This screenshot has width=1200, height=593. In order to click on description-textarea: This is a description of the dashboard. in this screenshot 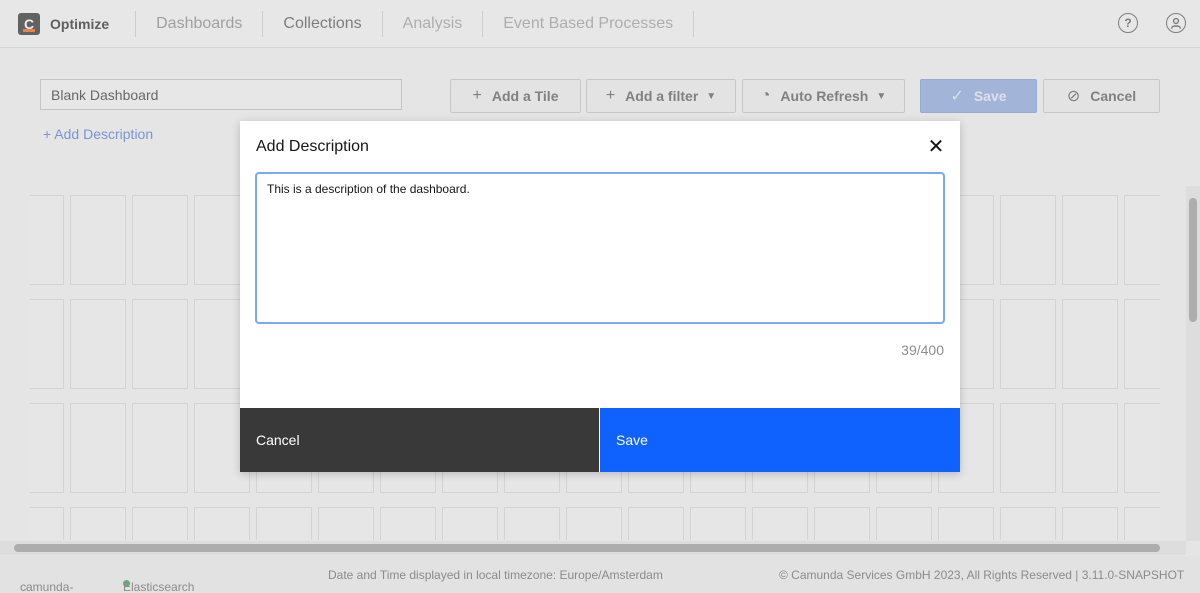, I will do `click(600, 248)`.